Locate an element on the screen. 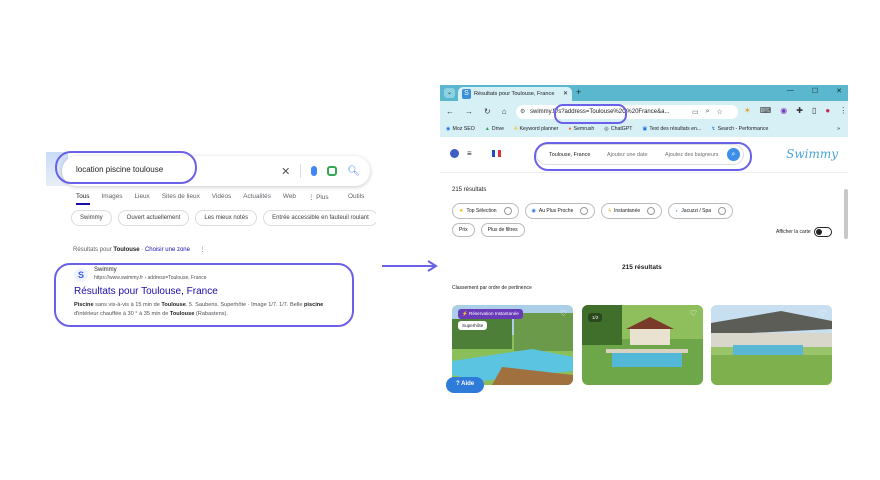  price-filter: Prix is located at coordinates (463, 230).